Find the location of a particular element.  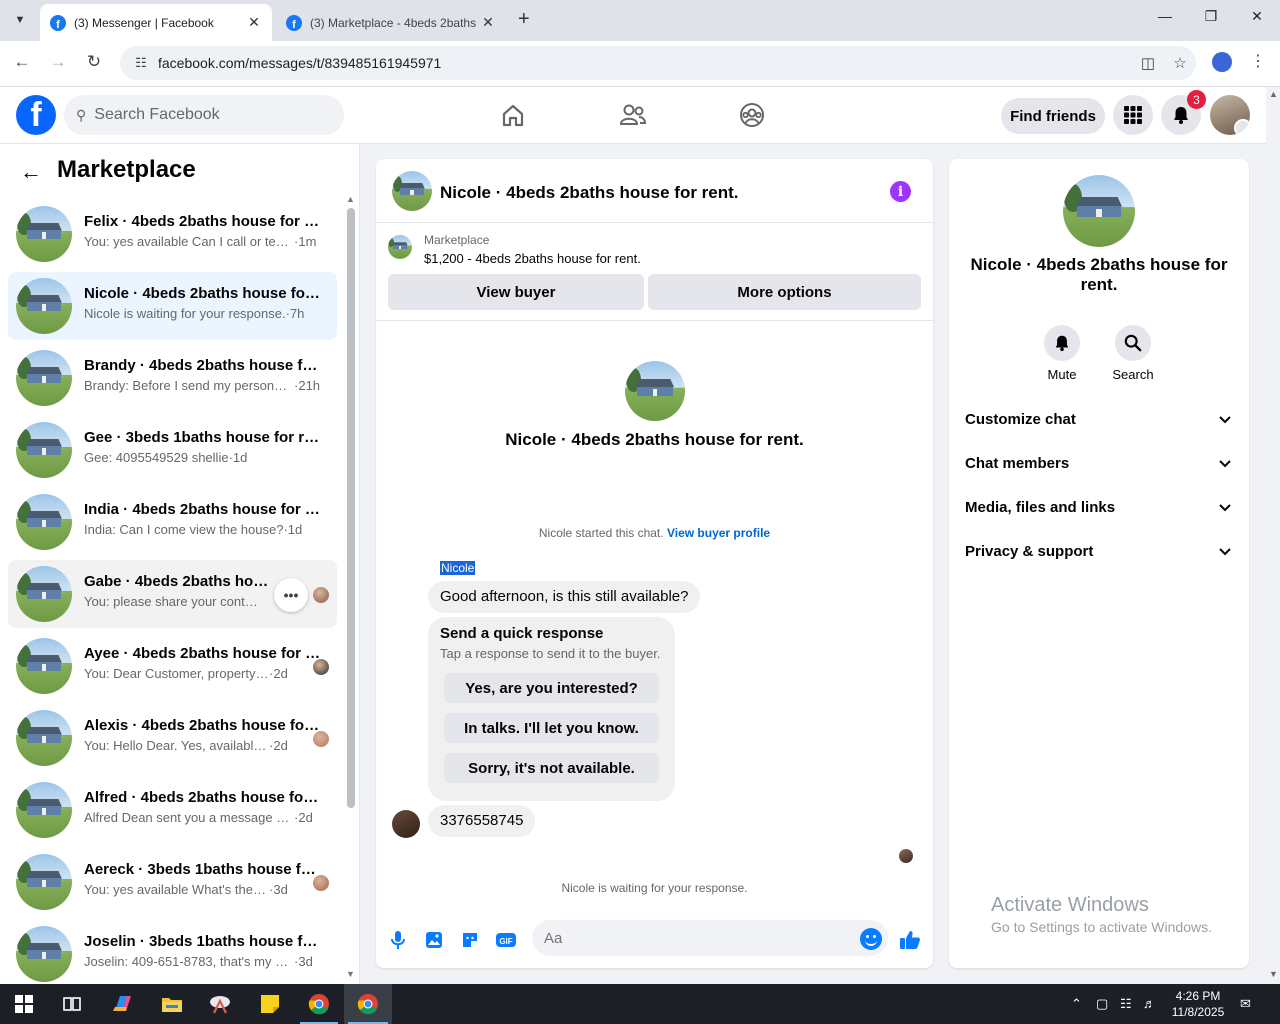

facebook-search-input: ⚲ Search Facebook is located at coordinates (204, 115).